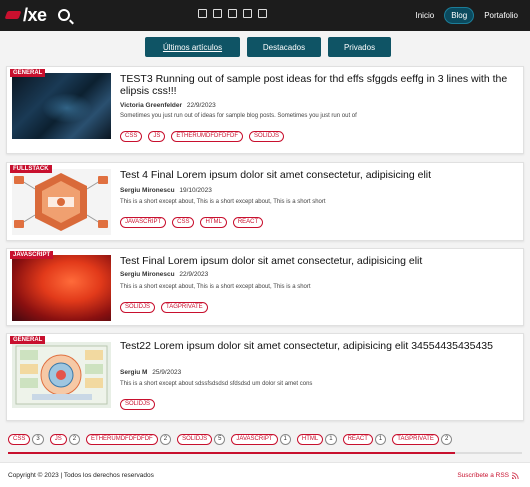 The width and height of the screenshot is (530, 487). Describe the element at coordinates (516, 475) in the screenshot. I see `rss-icon` at that location.